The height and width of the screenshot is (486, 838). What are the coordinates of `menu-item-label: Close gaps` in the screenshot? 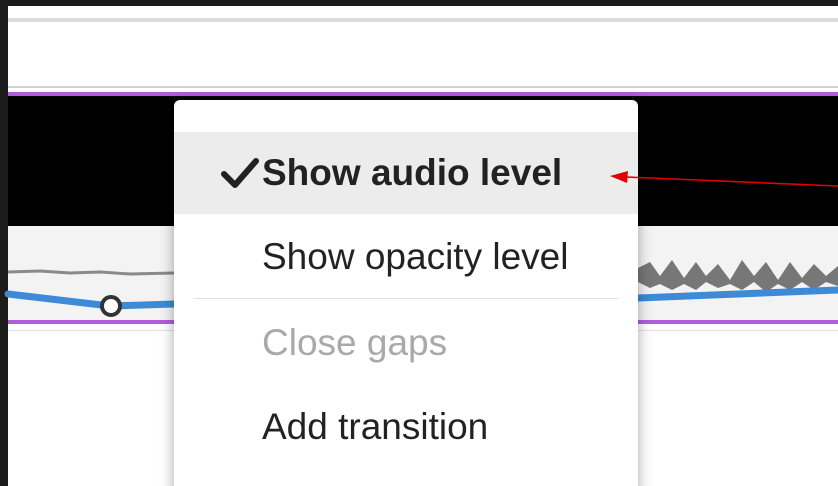 It's located at (355, 342).